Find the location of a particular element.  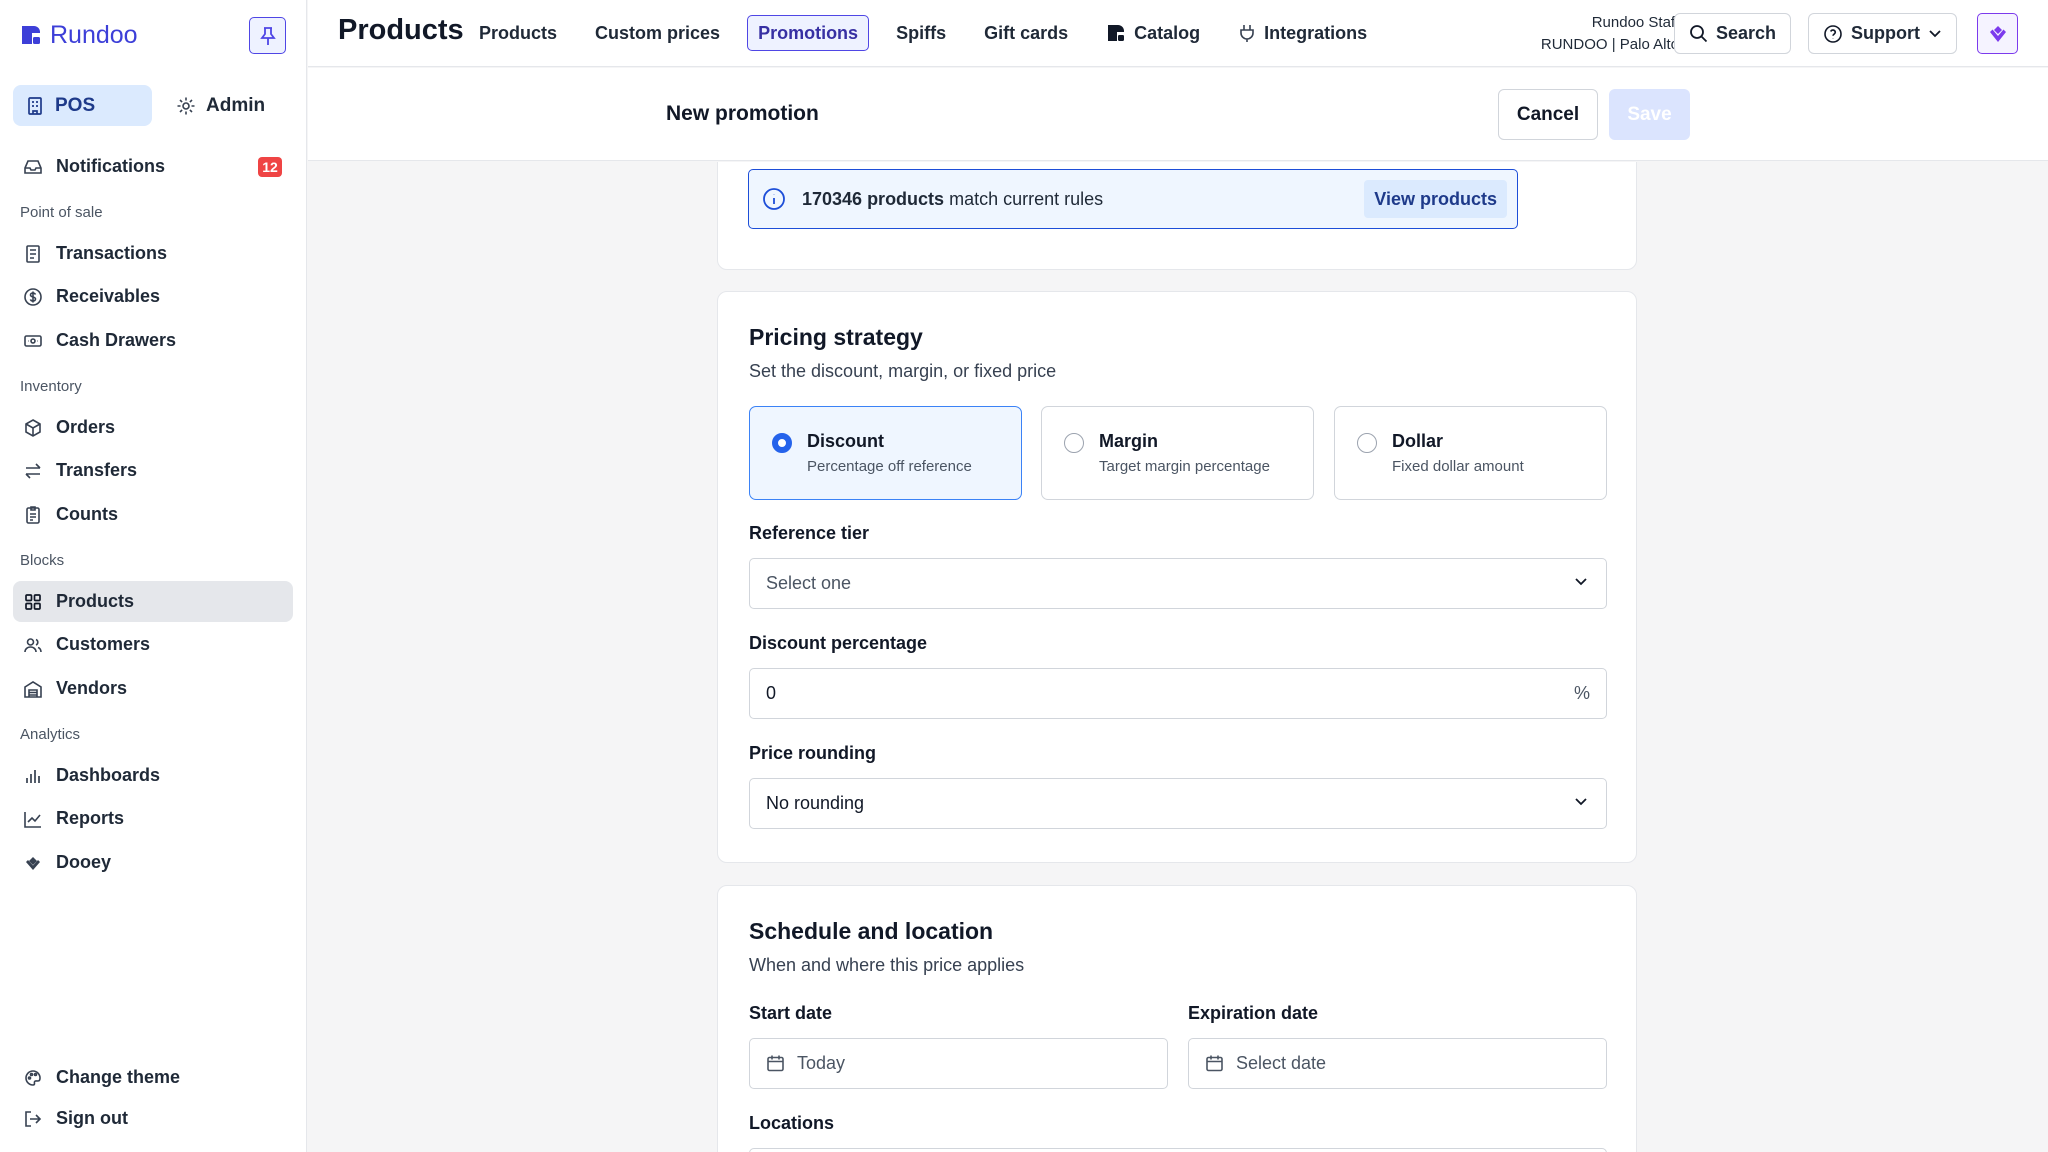

start-date-label: Start date is located at coordinates (791, 1013).